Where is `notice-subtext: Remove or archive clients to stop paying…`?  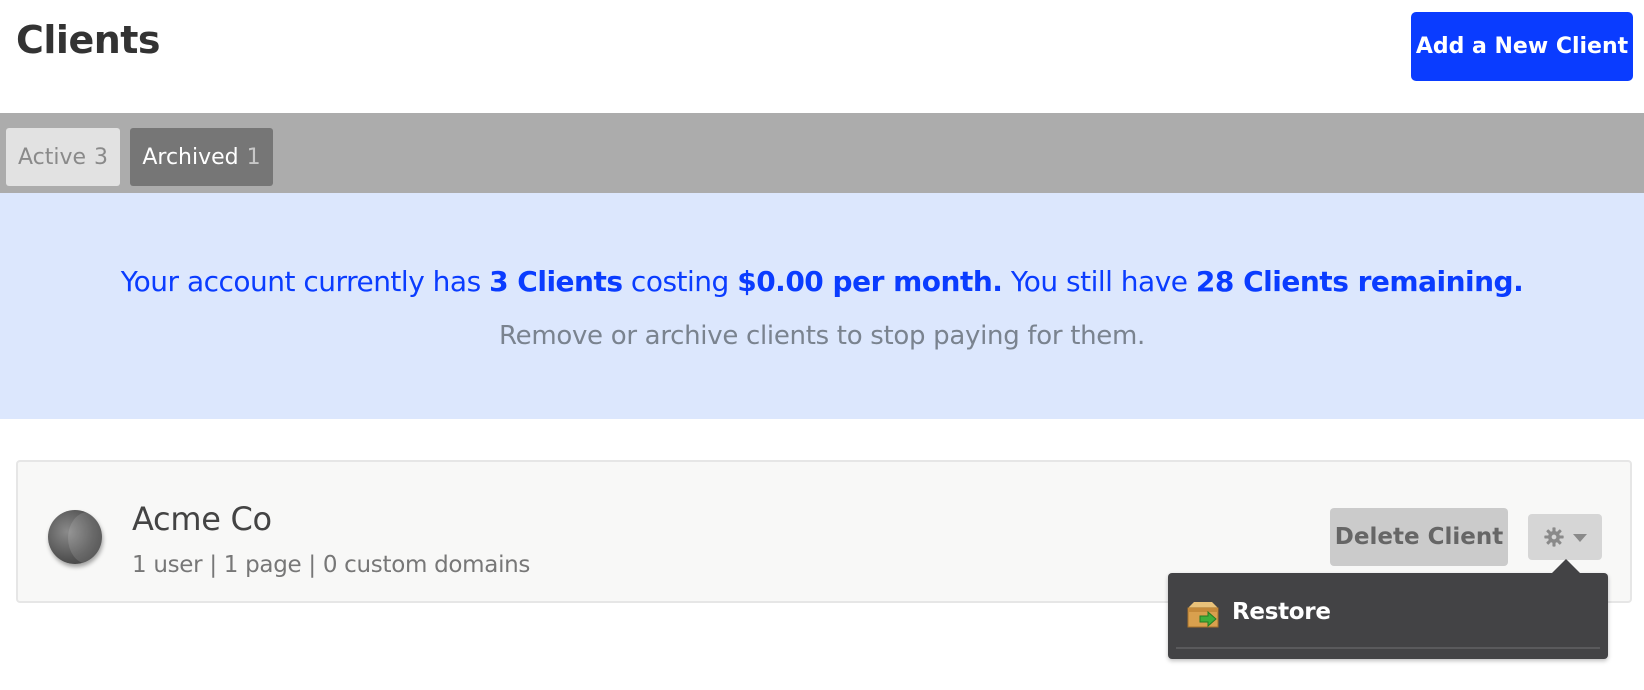
notice-subtext: Remove or archive clients to stop paying… is located at coordinates (822, 336).